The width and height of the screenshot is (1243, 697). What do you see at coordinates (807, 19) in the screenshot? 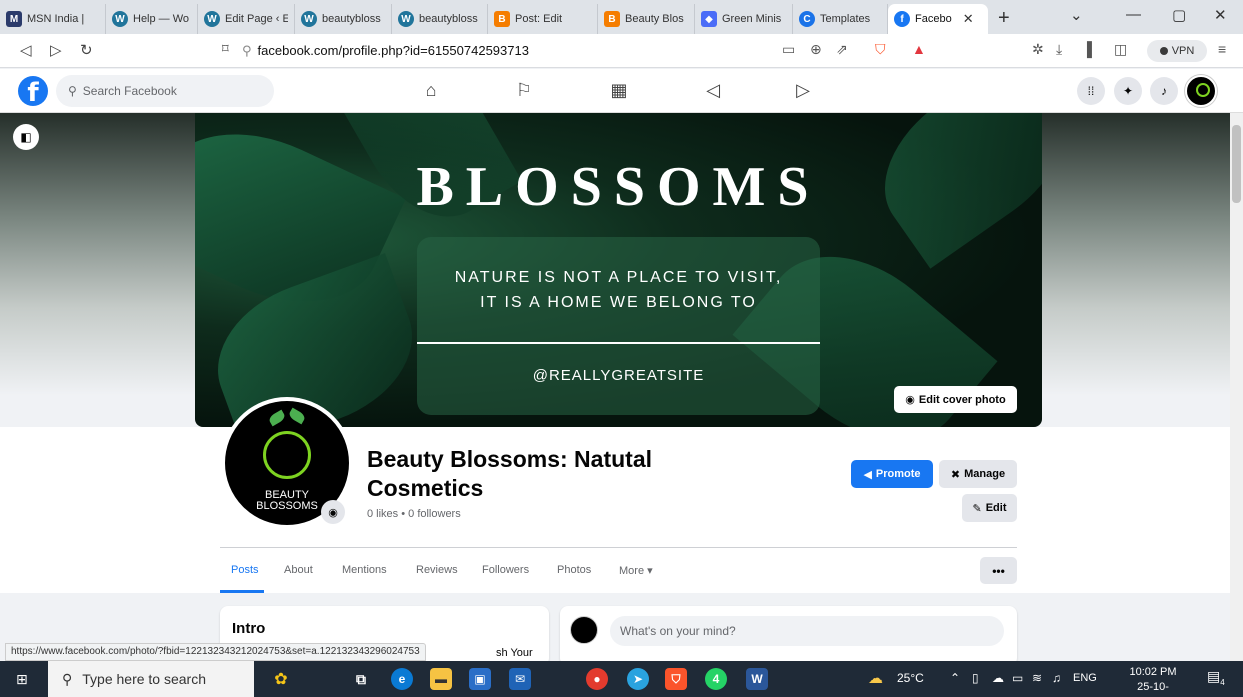
I see `templates-icon: C` at bounding box center [807, 19].